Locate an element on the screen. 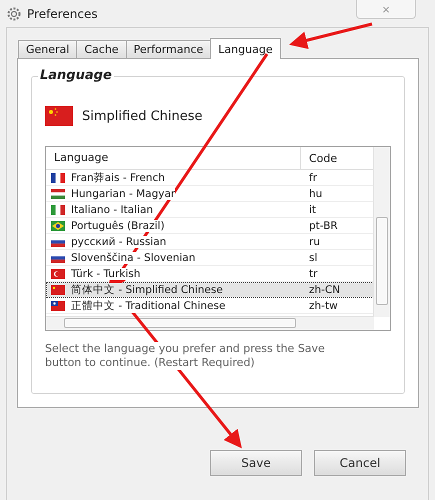 The width and height of the screenshot is (435, 500). language-code: sl is located at coordinates (313, 258).